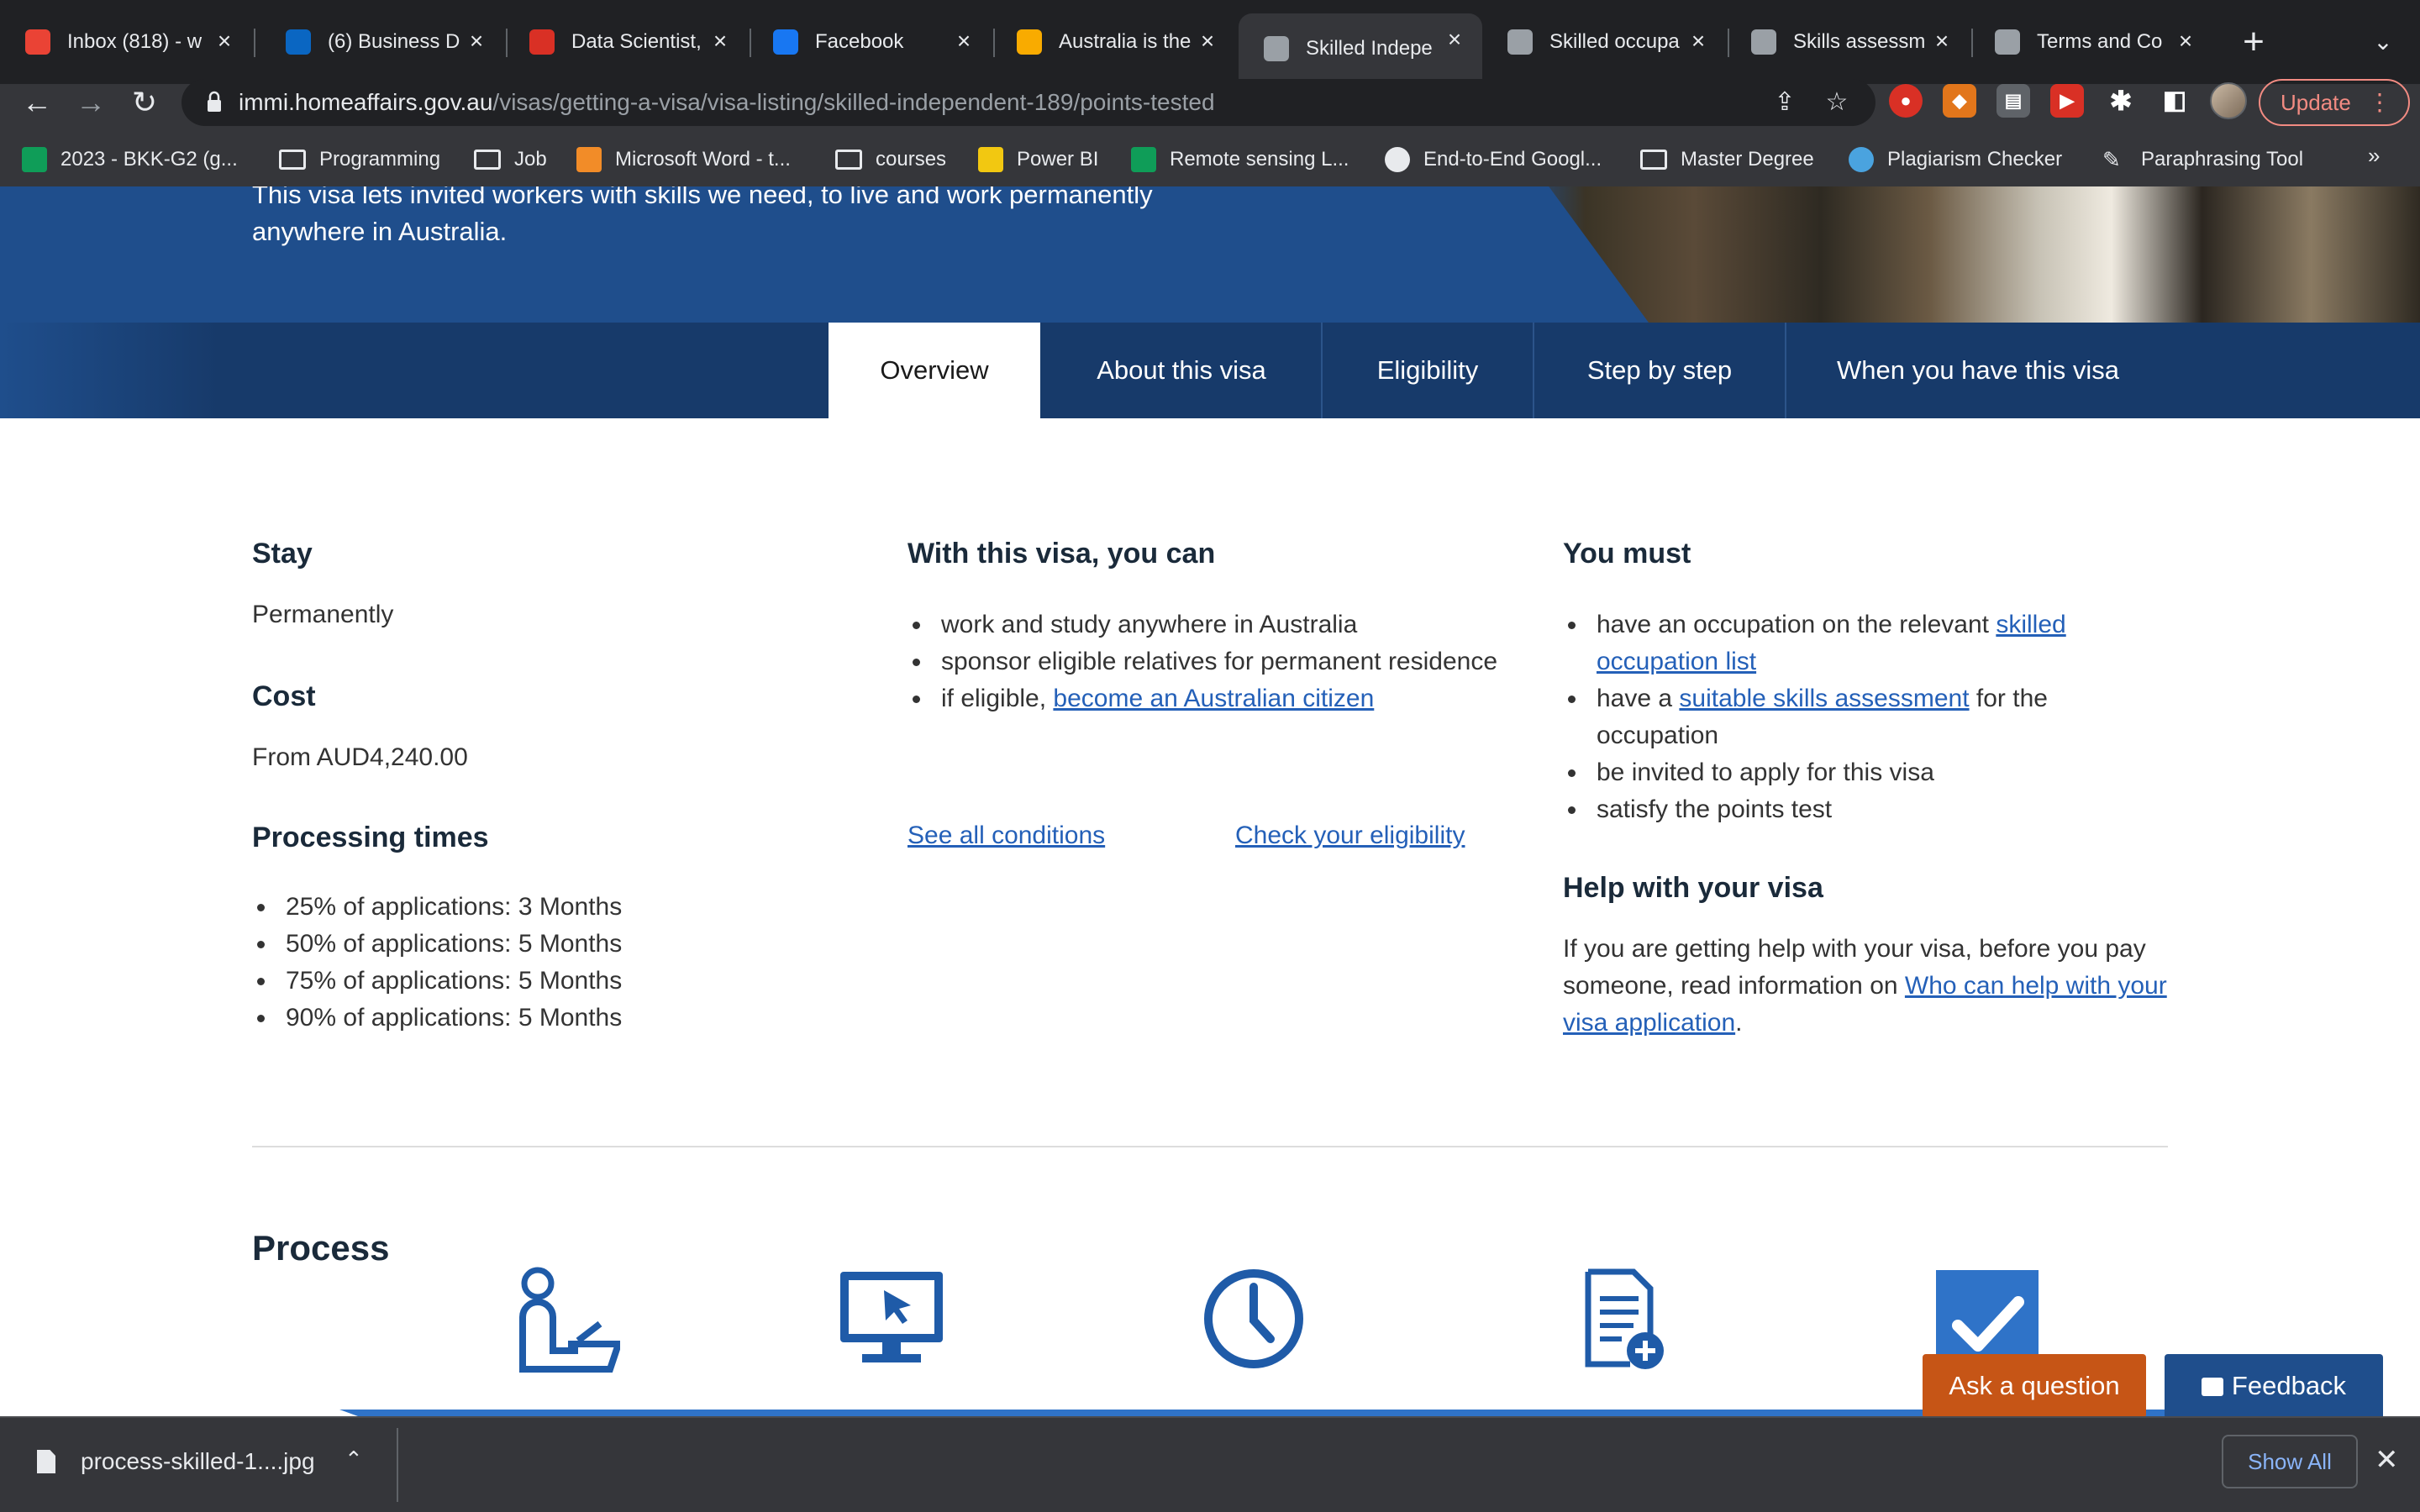 Image resolution: width=2420 pixels, height=1512 pixels. I want to click on list-item: 25% of applications: 3 Months, so click(546, 907).